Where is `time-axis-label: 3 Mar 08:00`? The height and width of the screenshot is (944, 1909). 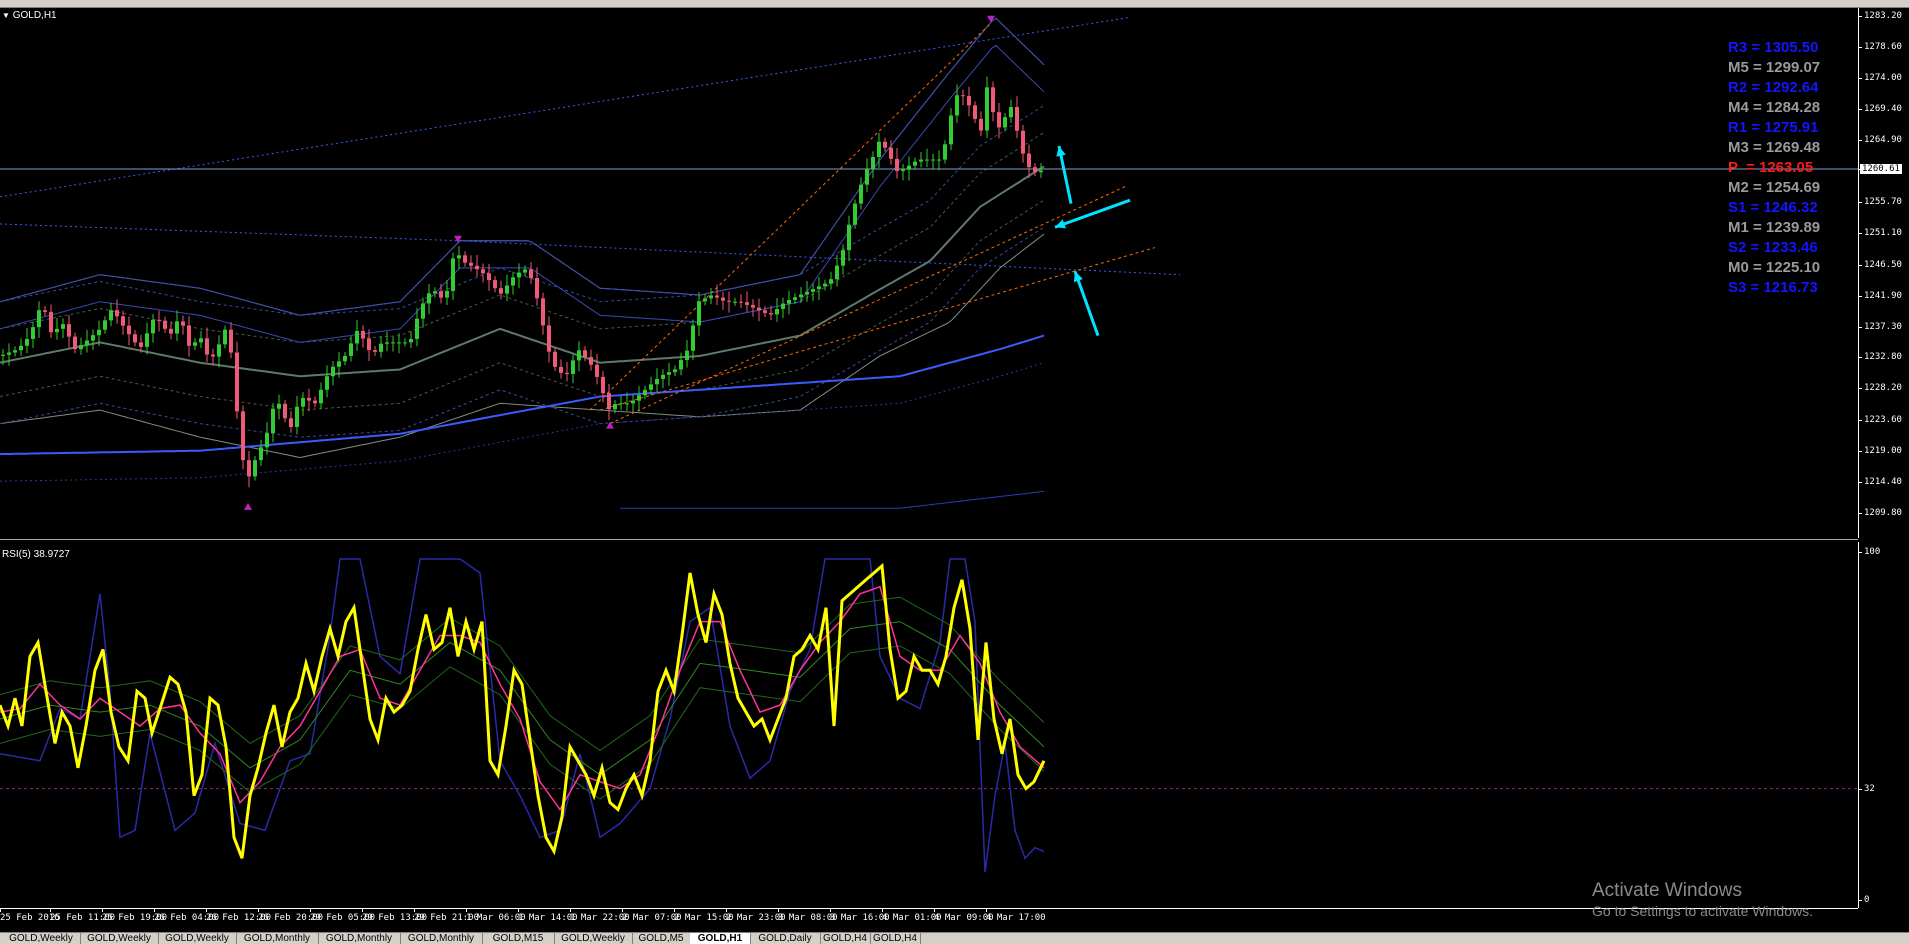
time-axis-label: 3 Mar 08:00 is located at coordinates (808, 918).